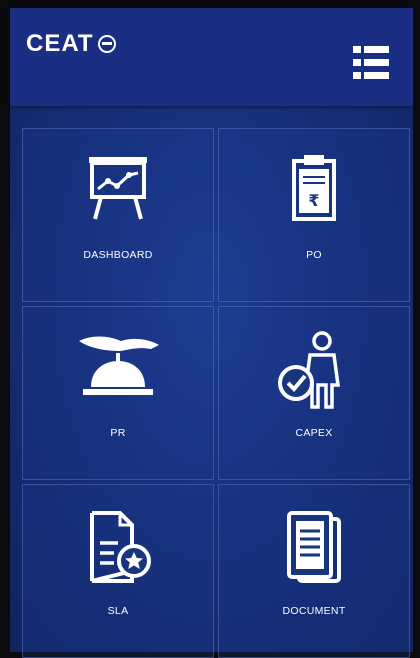 The height and width of the screenshot is (658, 420). Describe the element at coordinates (5, 326) in the screenshot. I see `device-edge-left` at that location.